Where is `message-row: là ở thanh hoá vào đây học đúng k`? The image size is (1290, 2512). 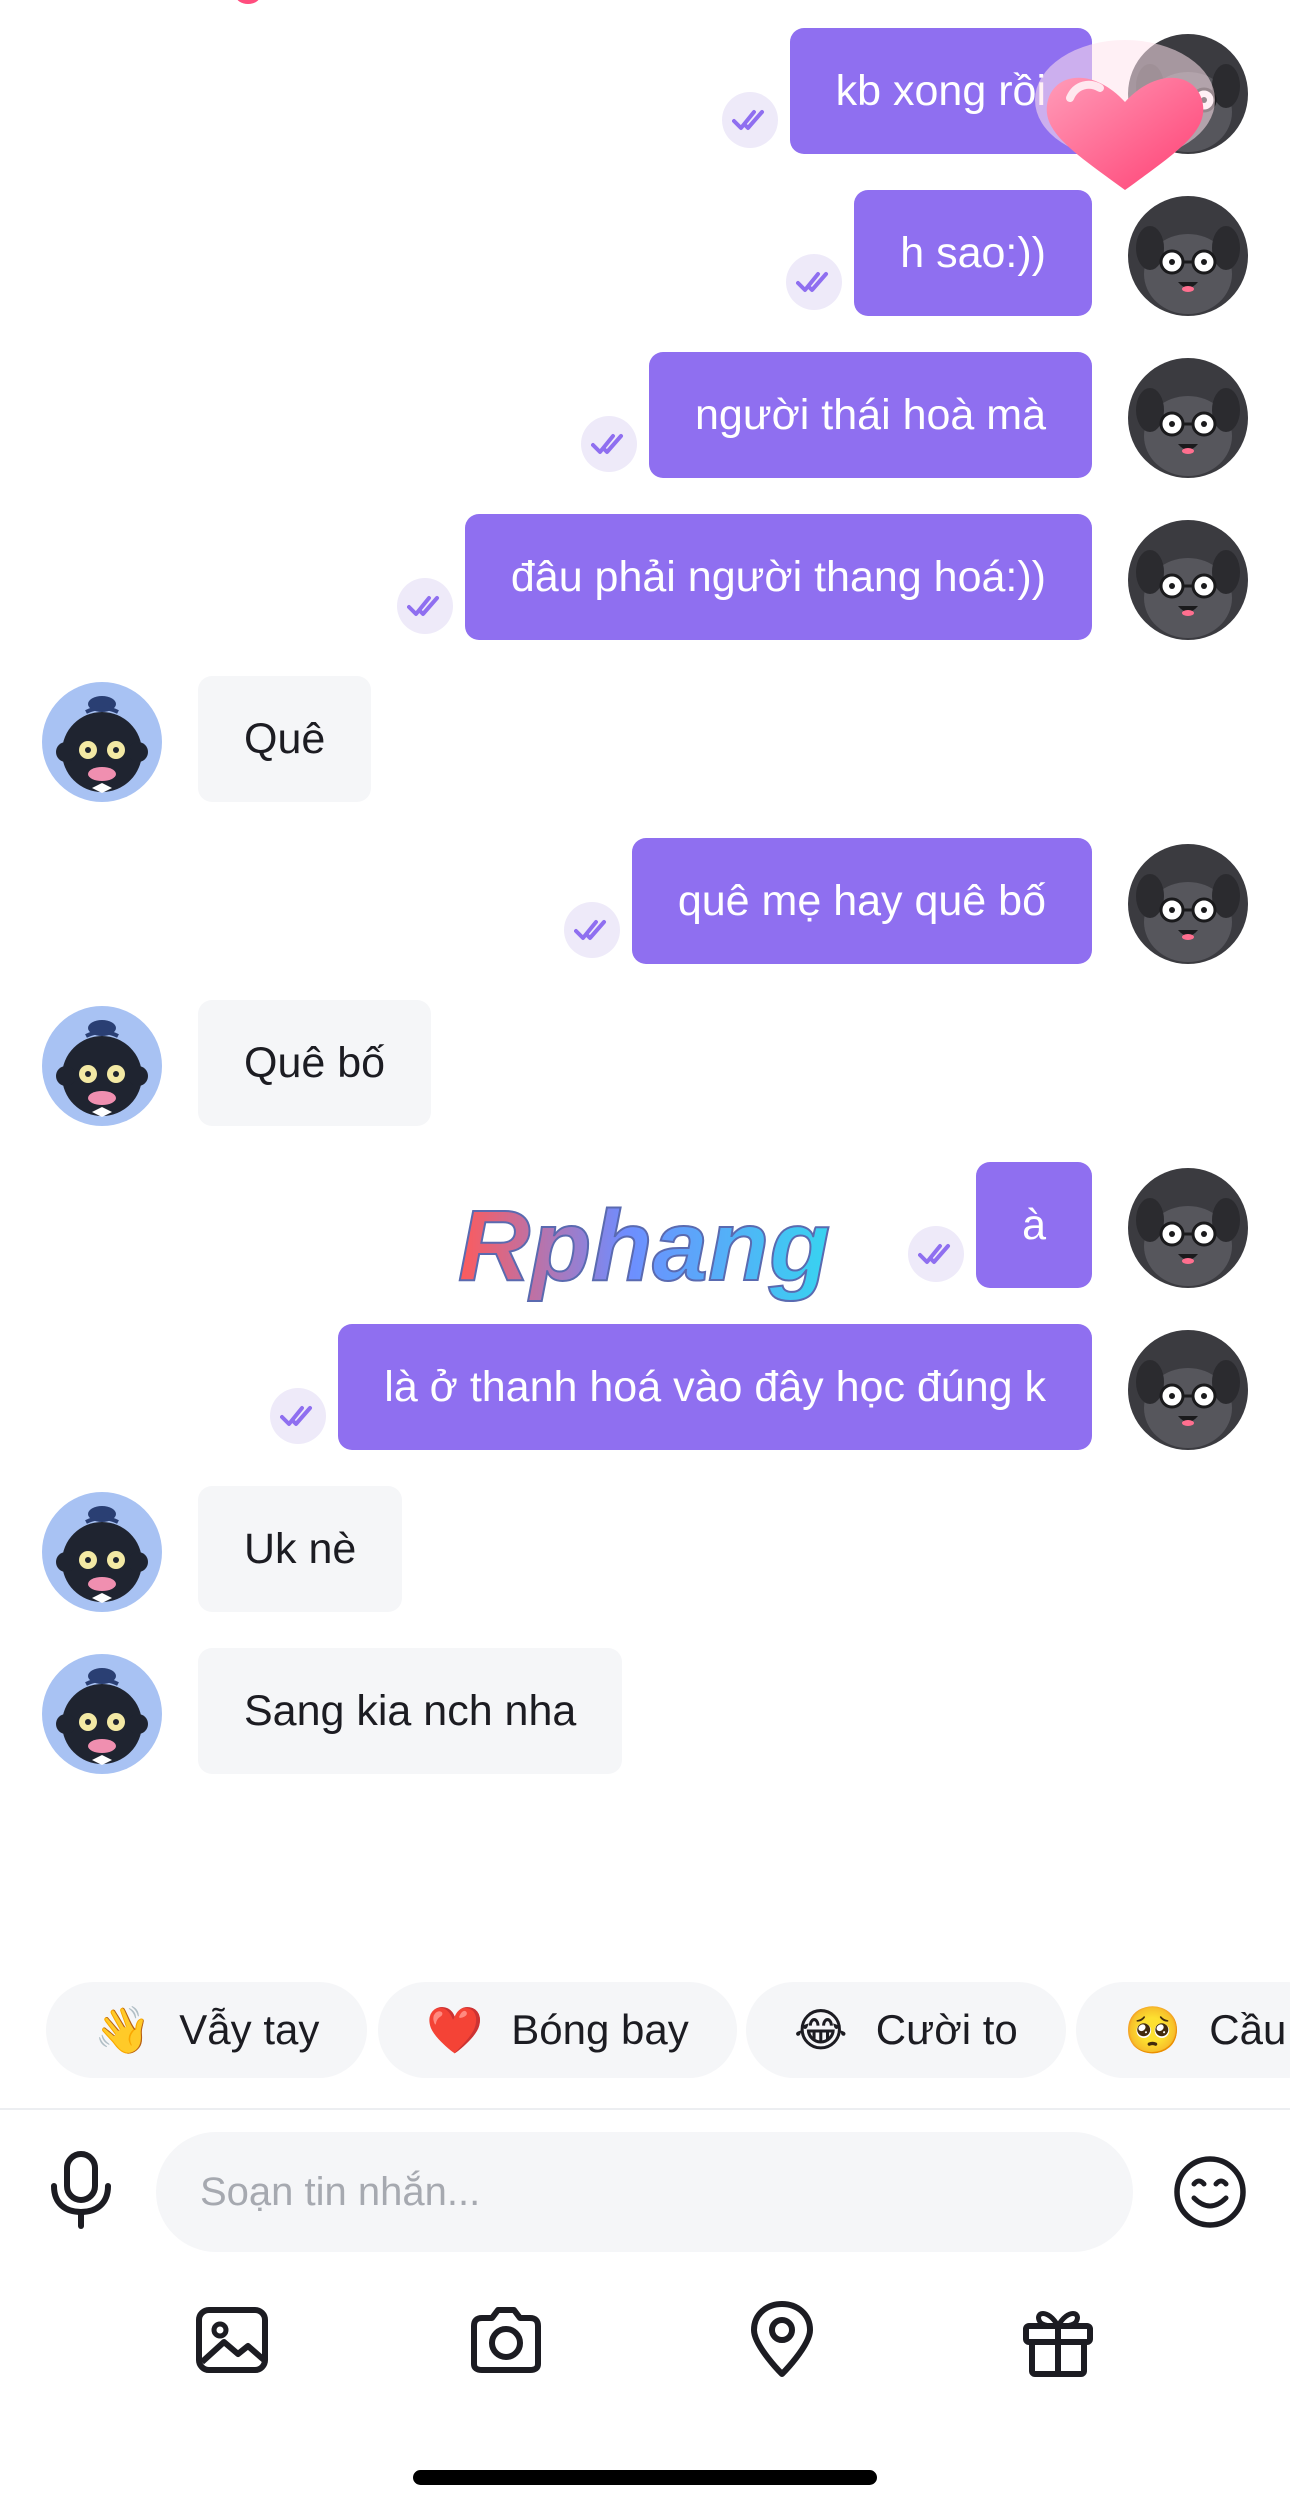
message-row: là ở thanh hoá vào đây học đúng k is located at coordinates (645, 1387).